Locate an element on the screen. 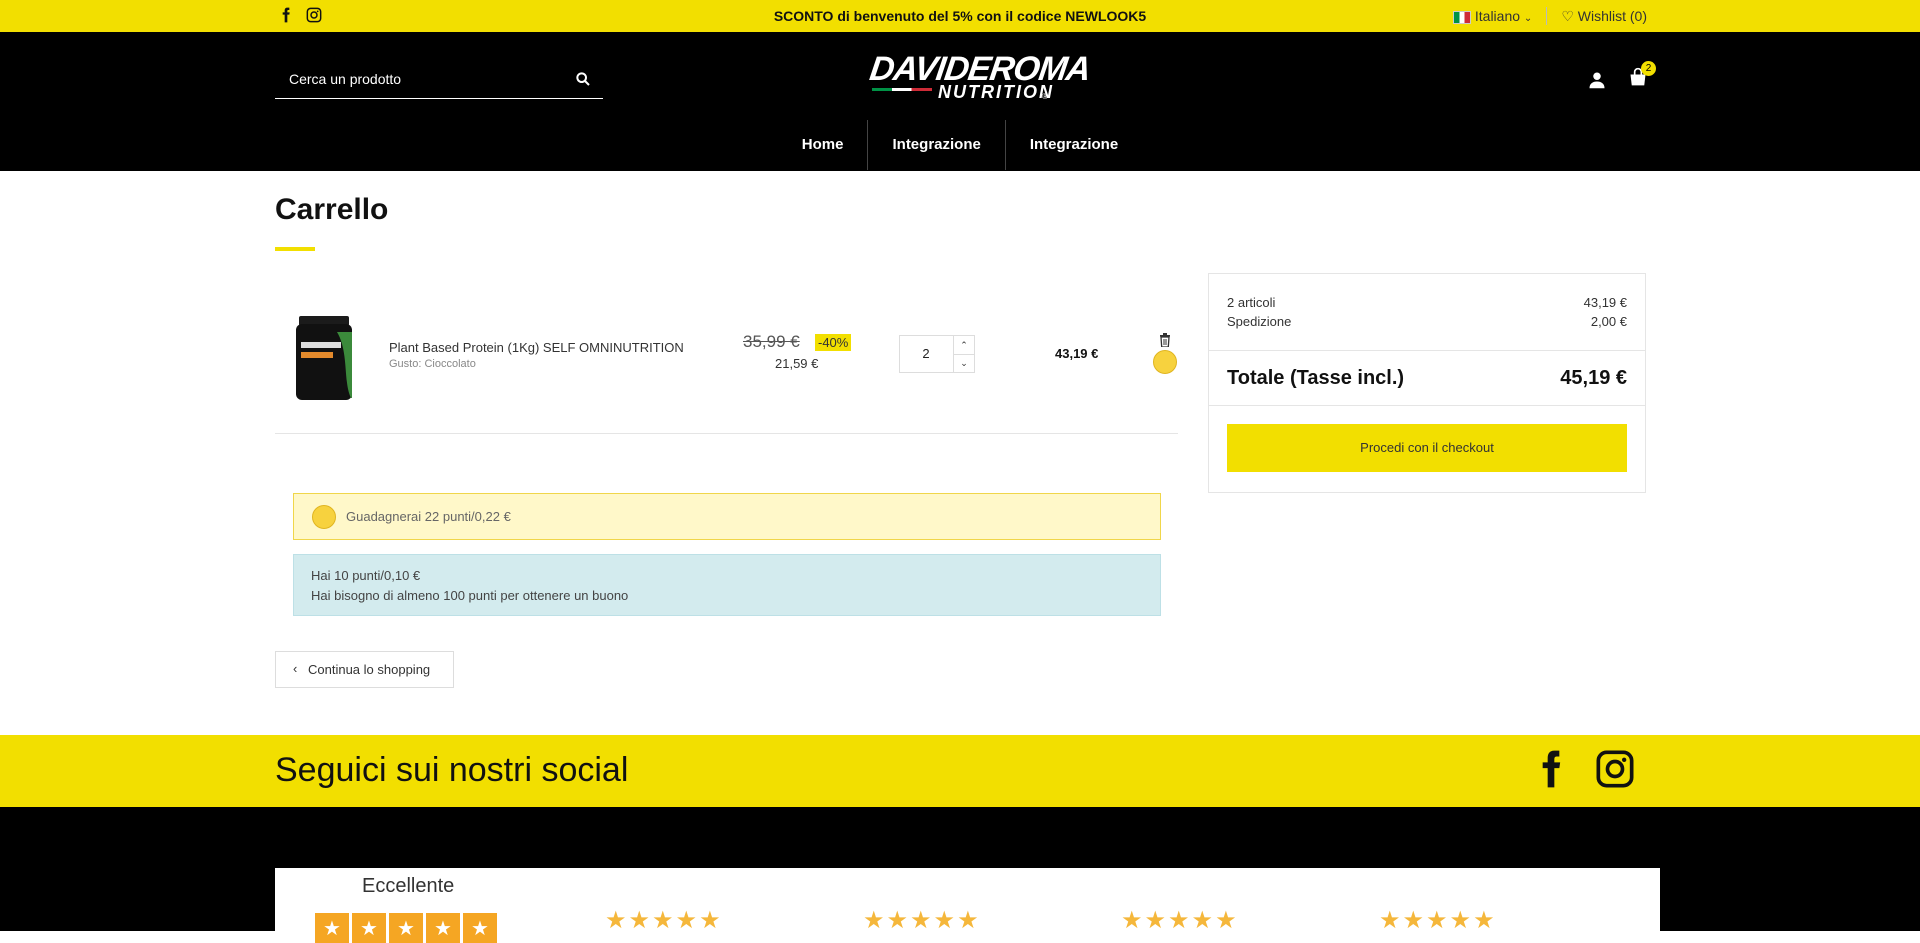  summary-items-row: 2 articoli 43,19 € is located at coordinates (1427, 302).